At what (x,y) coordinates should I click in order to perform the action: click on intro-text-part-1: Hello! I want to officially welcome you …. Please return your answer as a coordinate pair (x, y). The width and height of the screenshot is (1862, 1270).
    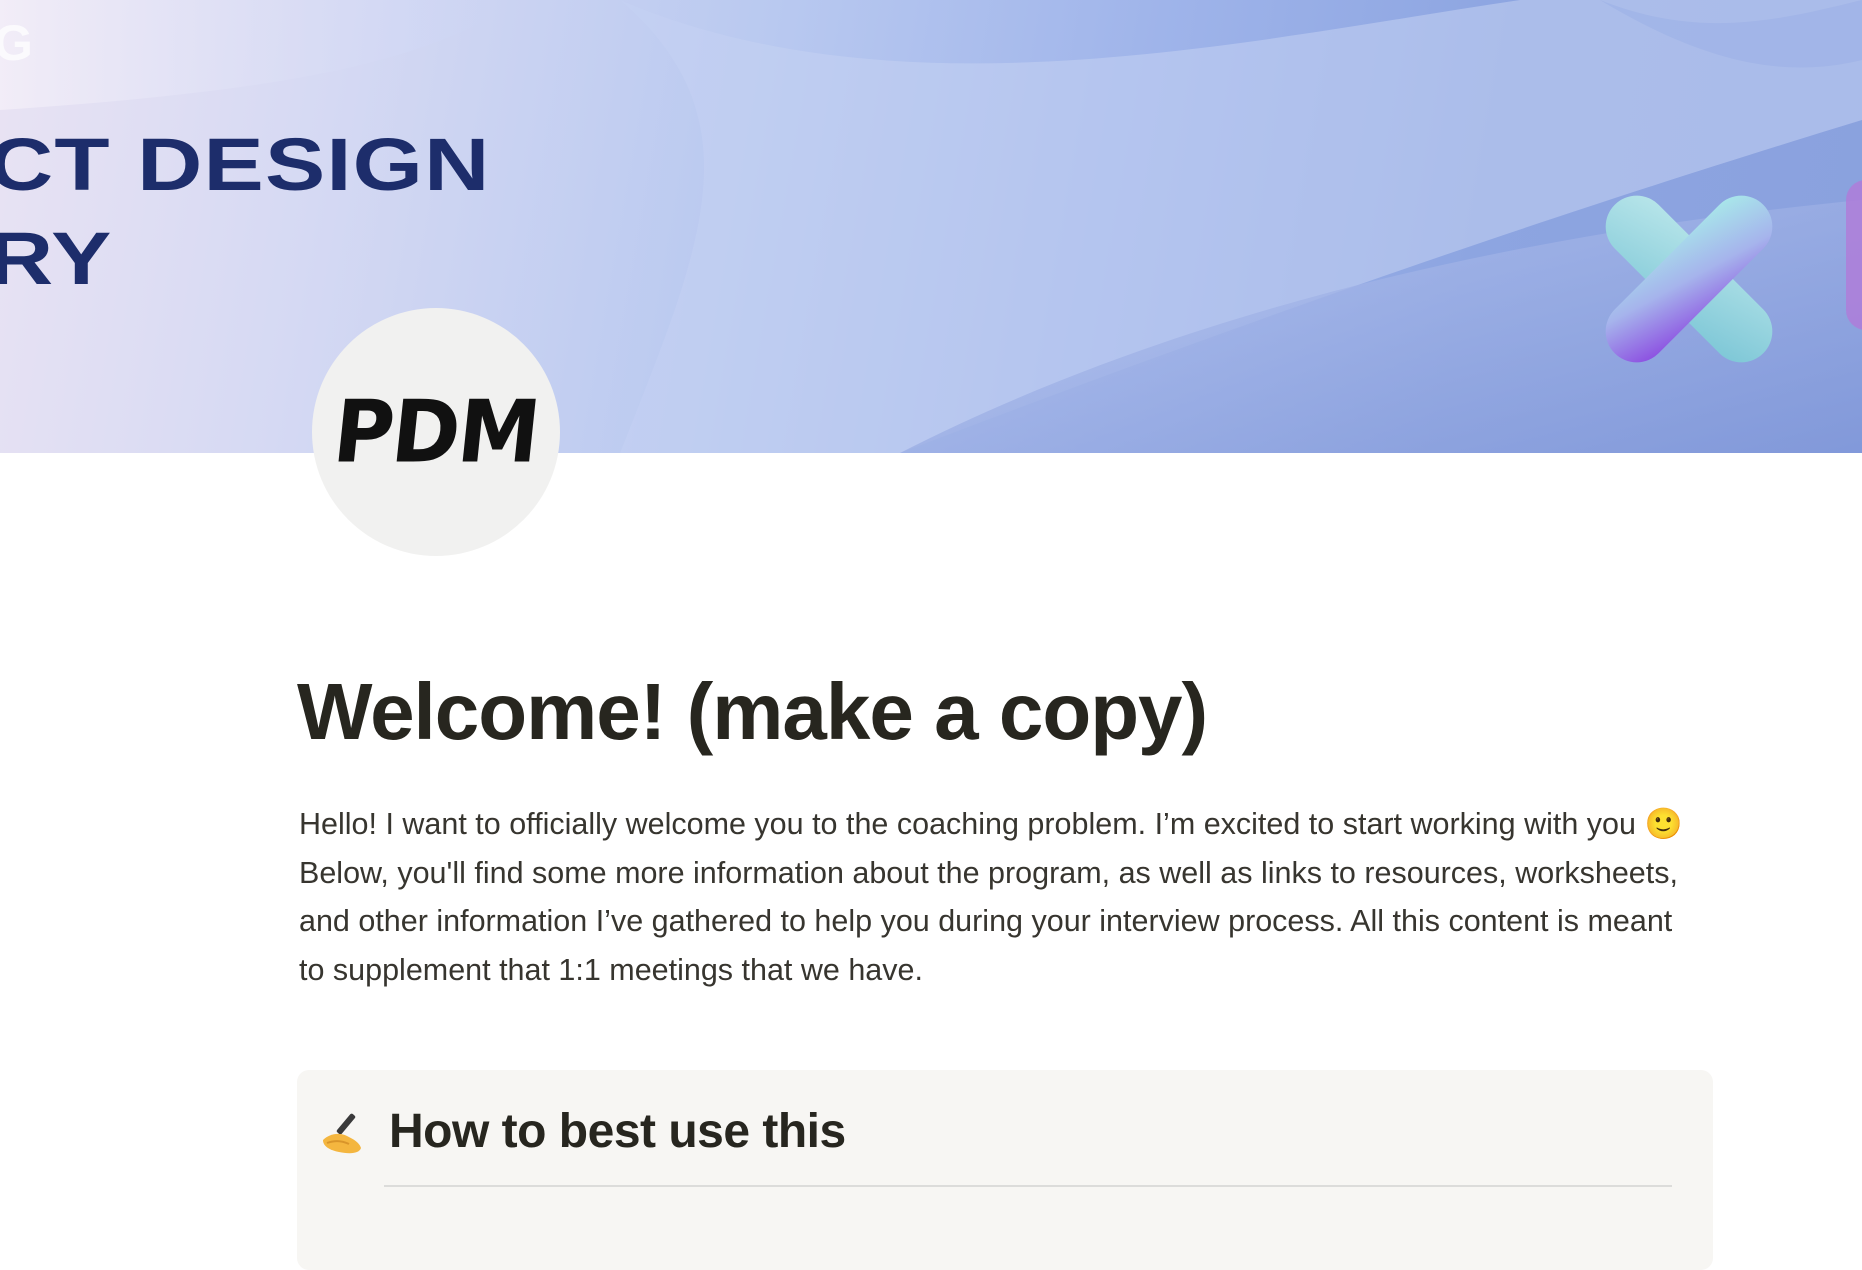
    Looking at the image, I should click on (972, 824).